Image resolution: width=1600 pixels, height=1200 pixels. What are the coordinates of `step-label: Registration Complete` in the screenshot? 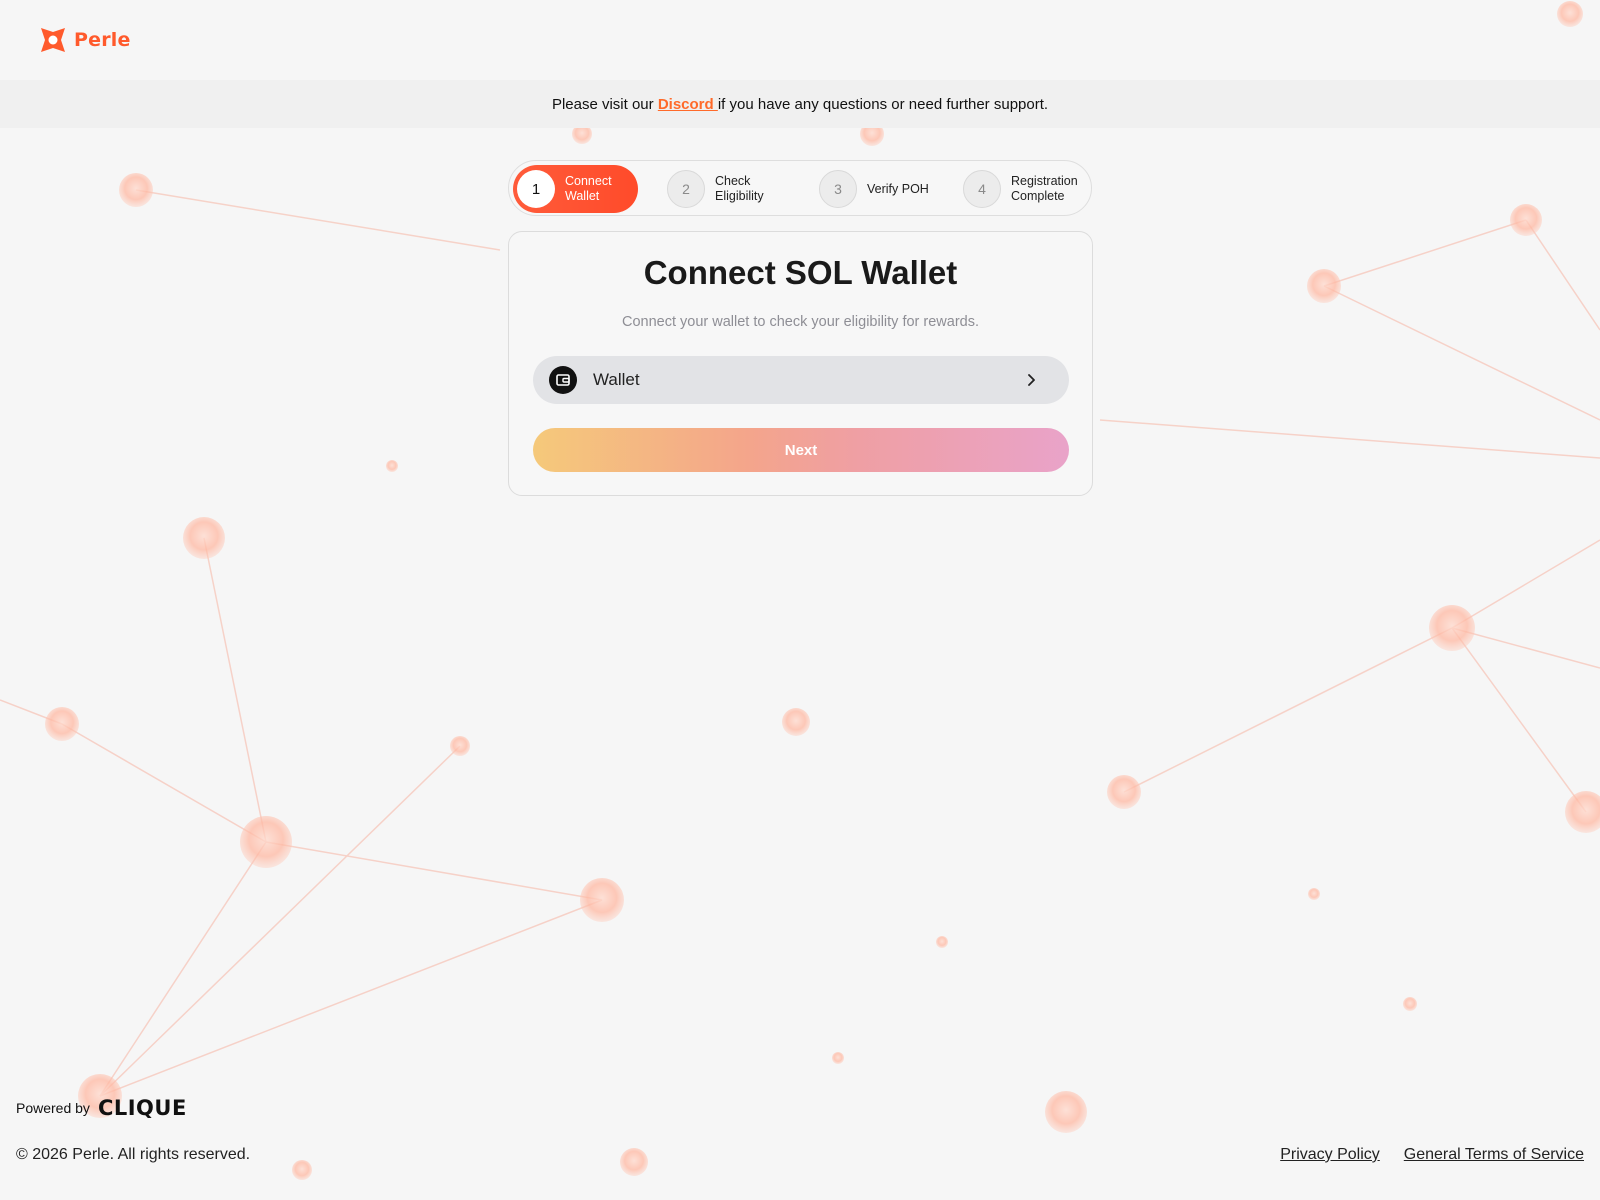 It's located at (1044, 188).